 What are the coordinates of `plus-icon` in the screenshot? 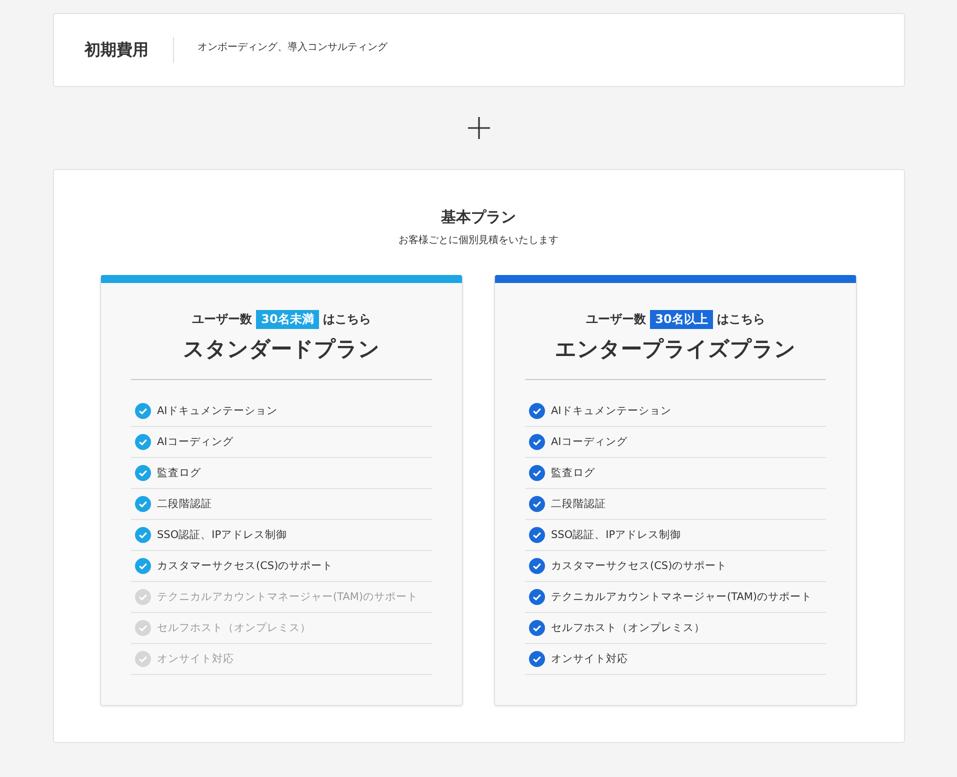 It's located at (479, 128).